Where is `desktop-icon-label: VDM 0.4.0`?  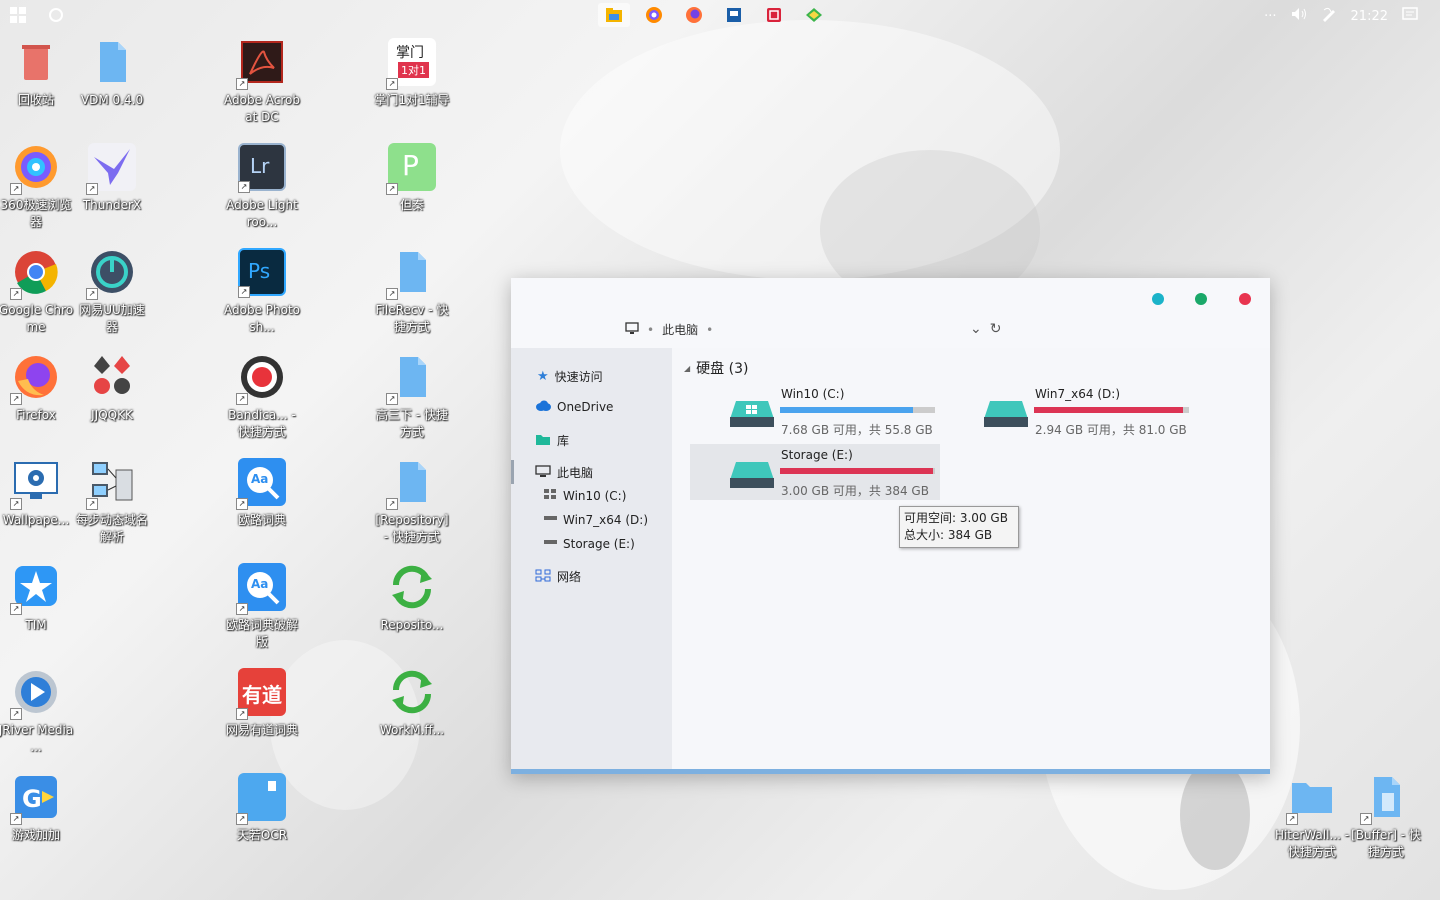 desktop-icon-label: VDM 0.4.0 is located at coordinates (112, 100).